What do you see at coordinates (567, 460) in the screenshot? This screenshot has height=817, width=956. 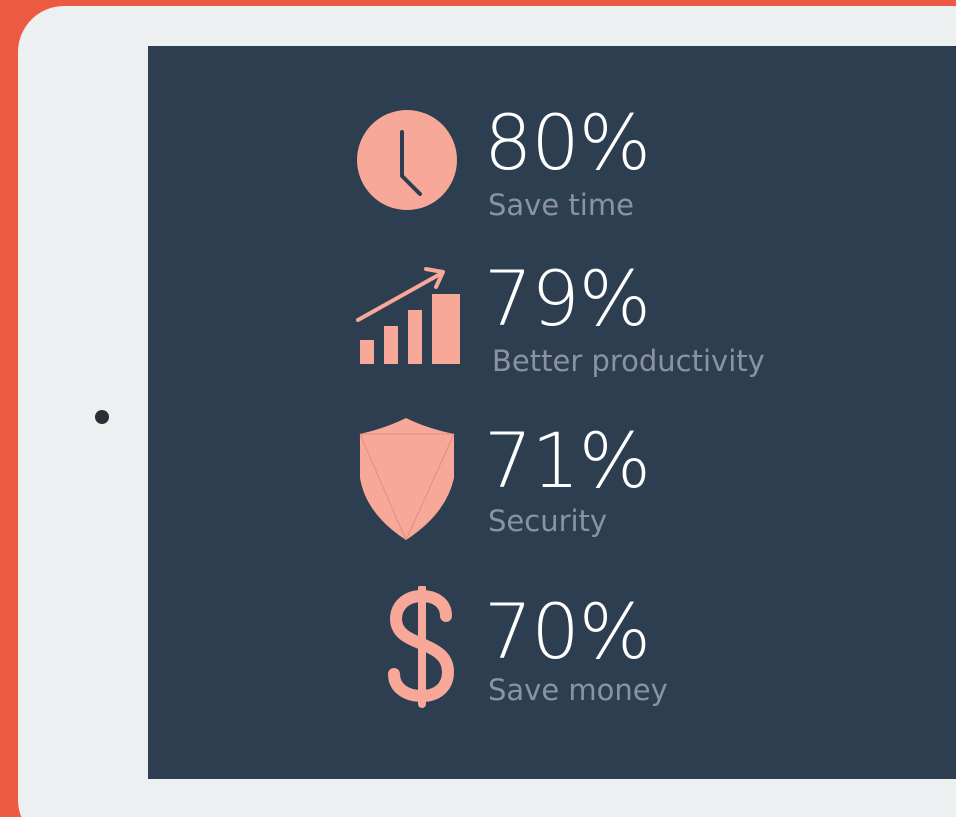 I see `stat-value: 71%` at bounding box center [567, 460].